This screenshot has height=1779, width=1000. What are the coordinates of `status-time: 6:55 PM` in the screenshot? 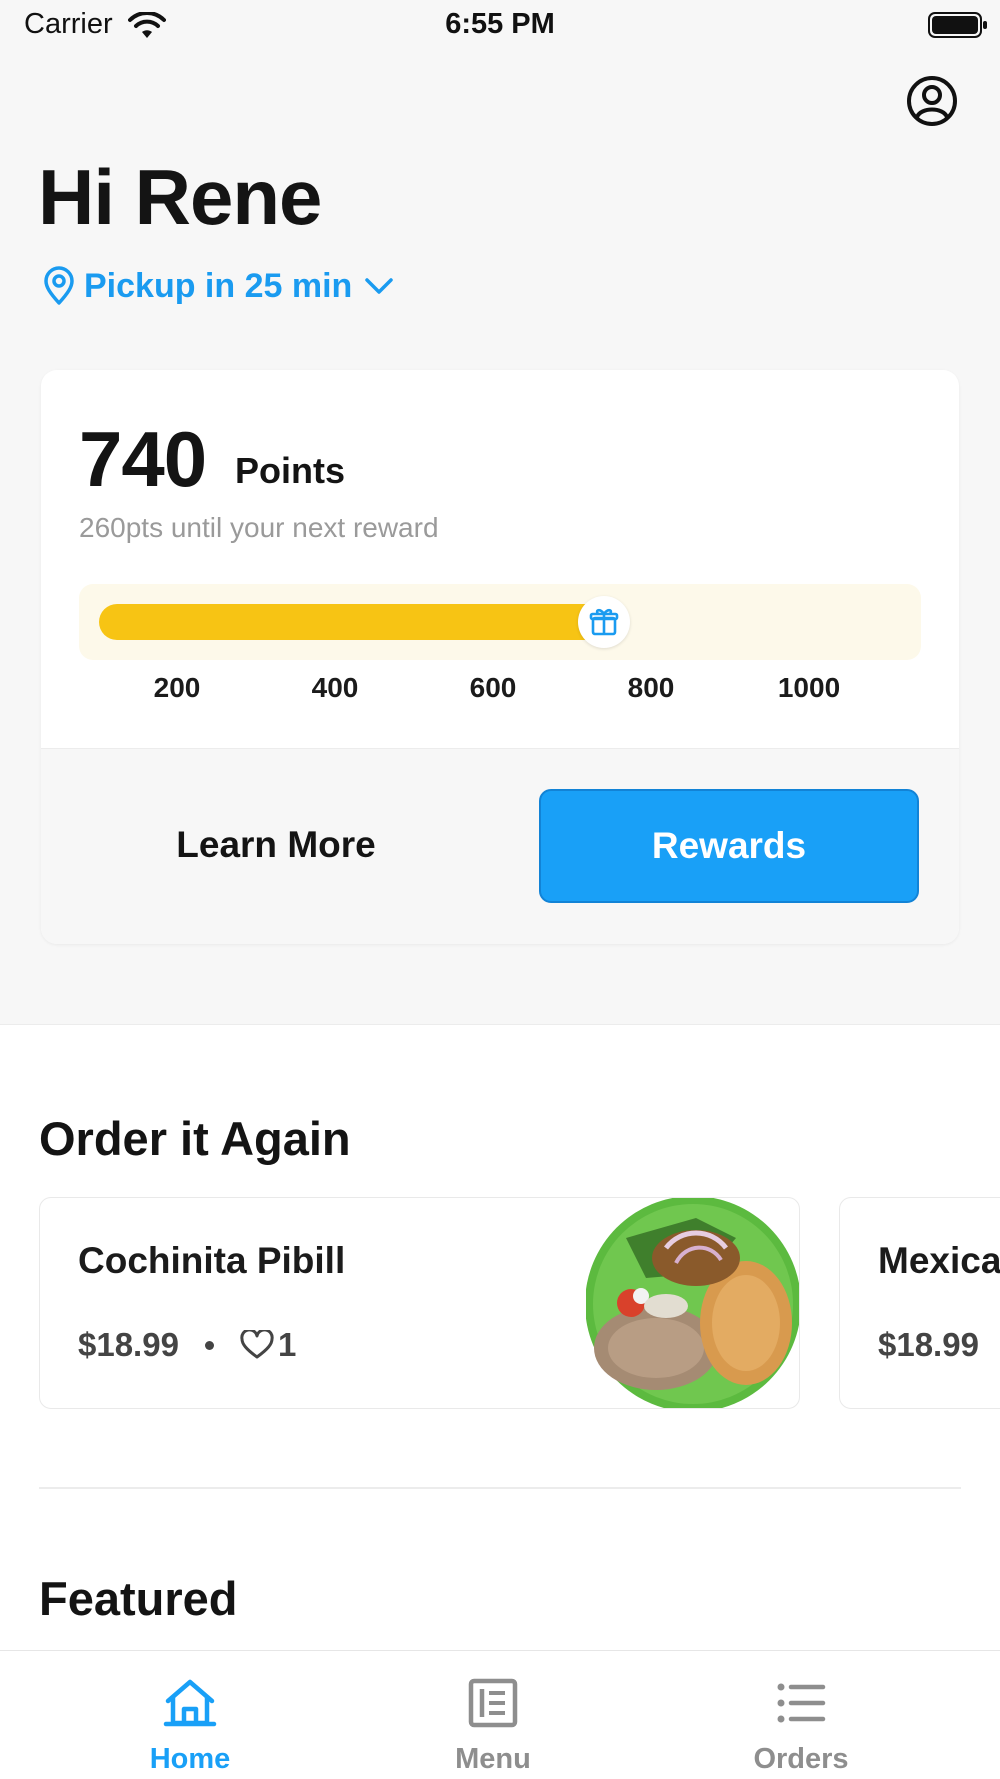 It's located at (500, 24).